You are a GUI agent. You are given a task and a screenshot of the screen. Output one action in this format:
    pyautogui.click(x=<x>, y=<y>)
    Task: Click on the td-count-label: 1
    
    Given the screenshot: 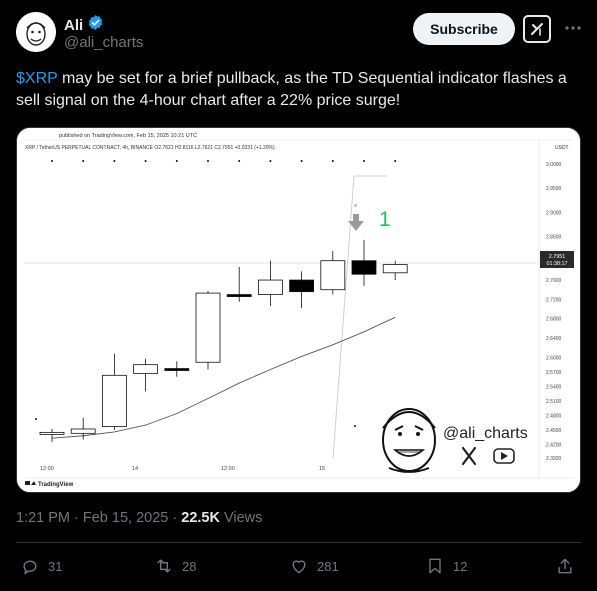 What is the action you would take?
    pyautogui.click(x=385, y=219)
    